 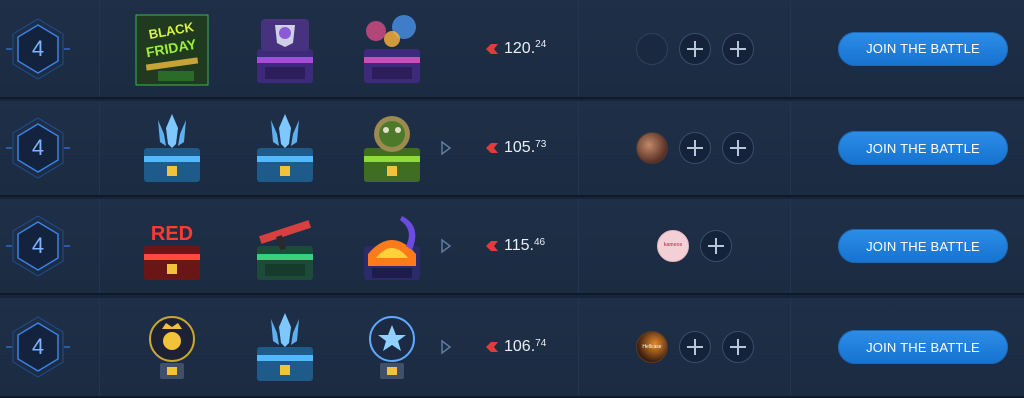 What do you see at coordinates (392, 246) in the screenshot?
I see `fire-knife-case-icon` at bounding box center [392, 246].